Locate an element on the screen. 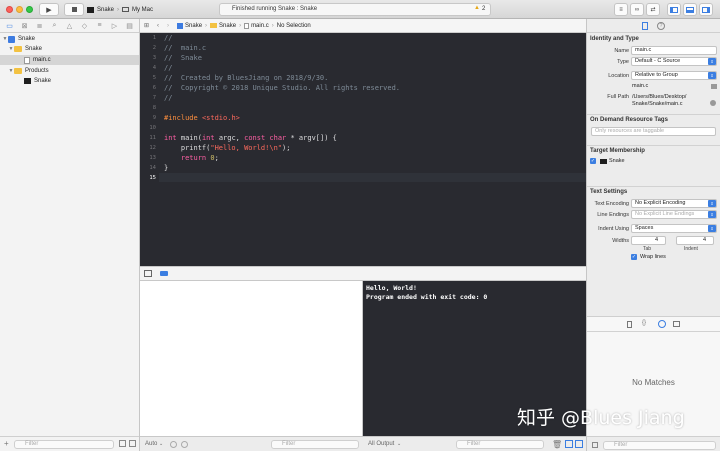 The width and height of the screenshot is (720, 451). crumb-symbol: No Selection is located at coordinates (294, 26).